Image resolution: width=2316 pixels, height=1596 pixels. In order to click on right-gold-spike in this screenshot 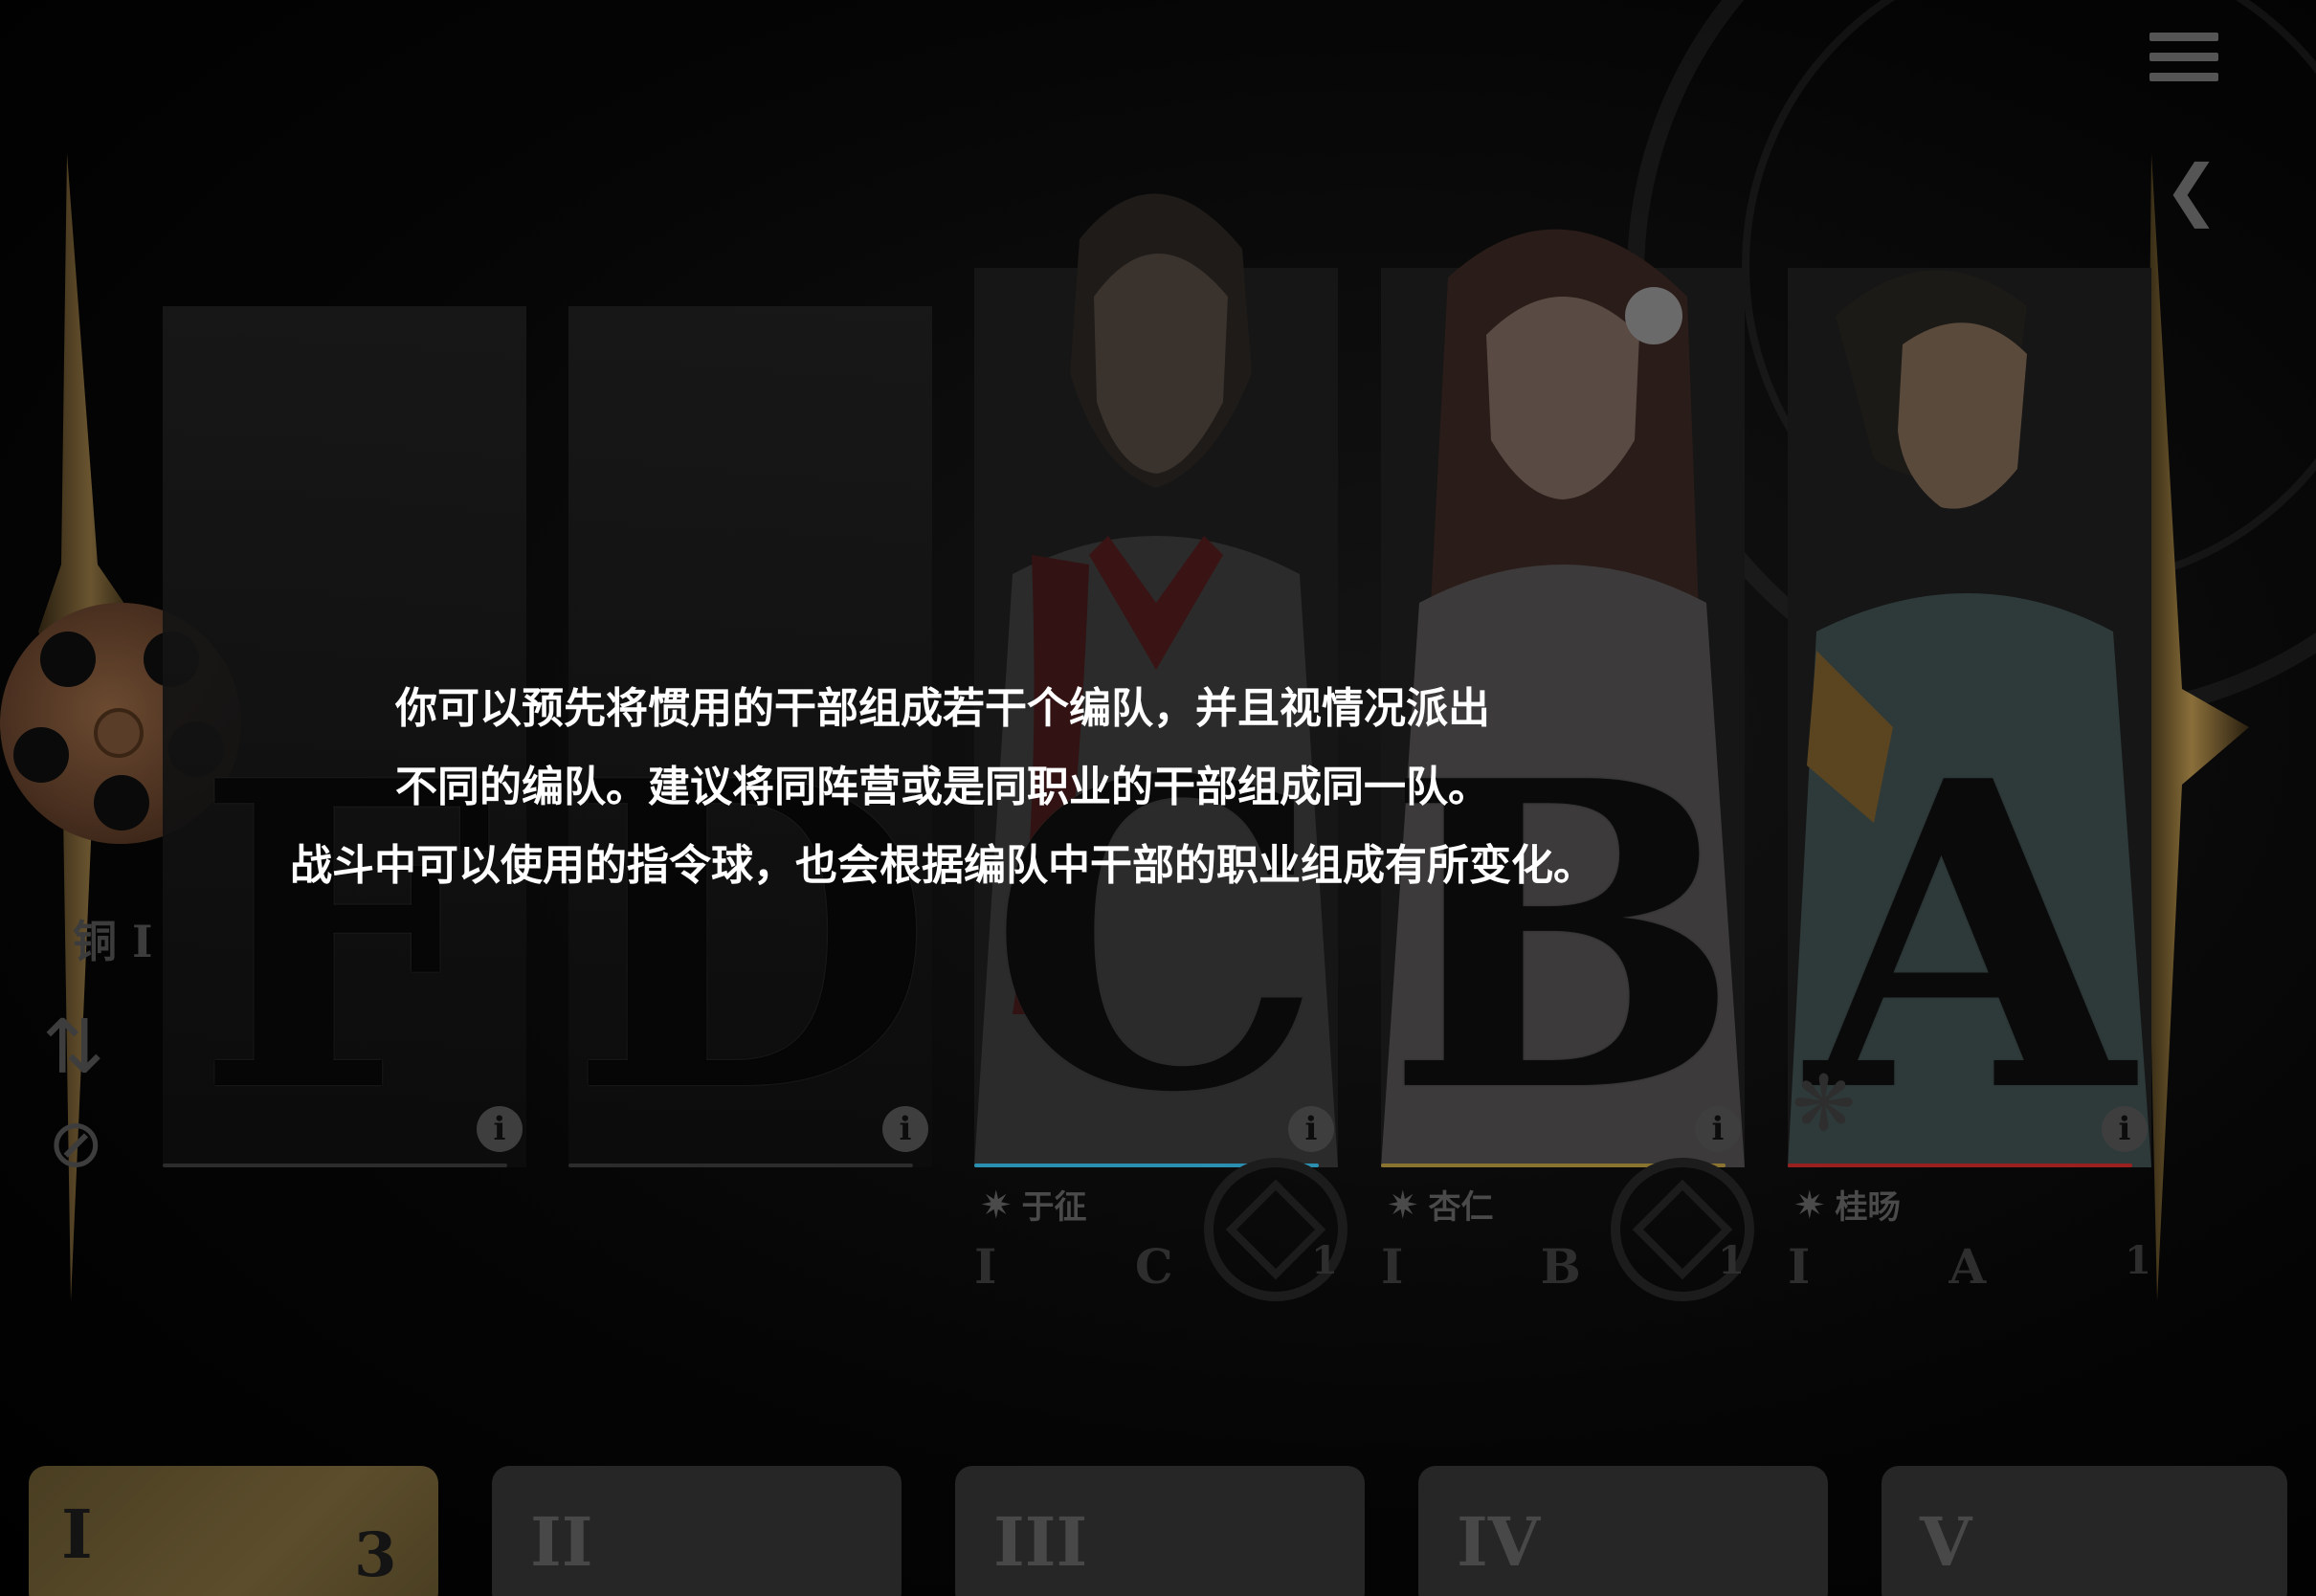, I will do `click(2192, 727)`.